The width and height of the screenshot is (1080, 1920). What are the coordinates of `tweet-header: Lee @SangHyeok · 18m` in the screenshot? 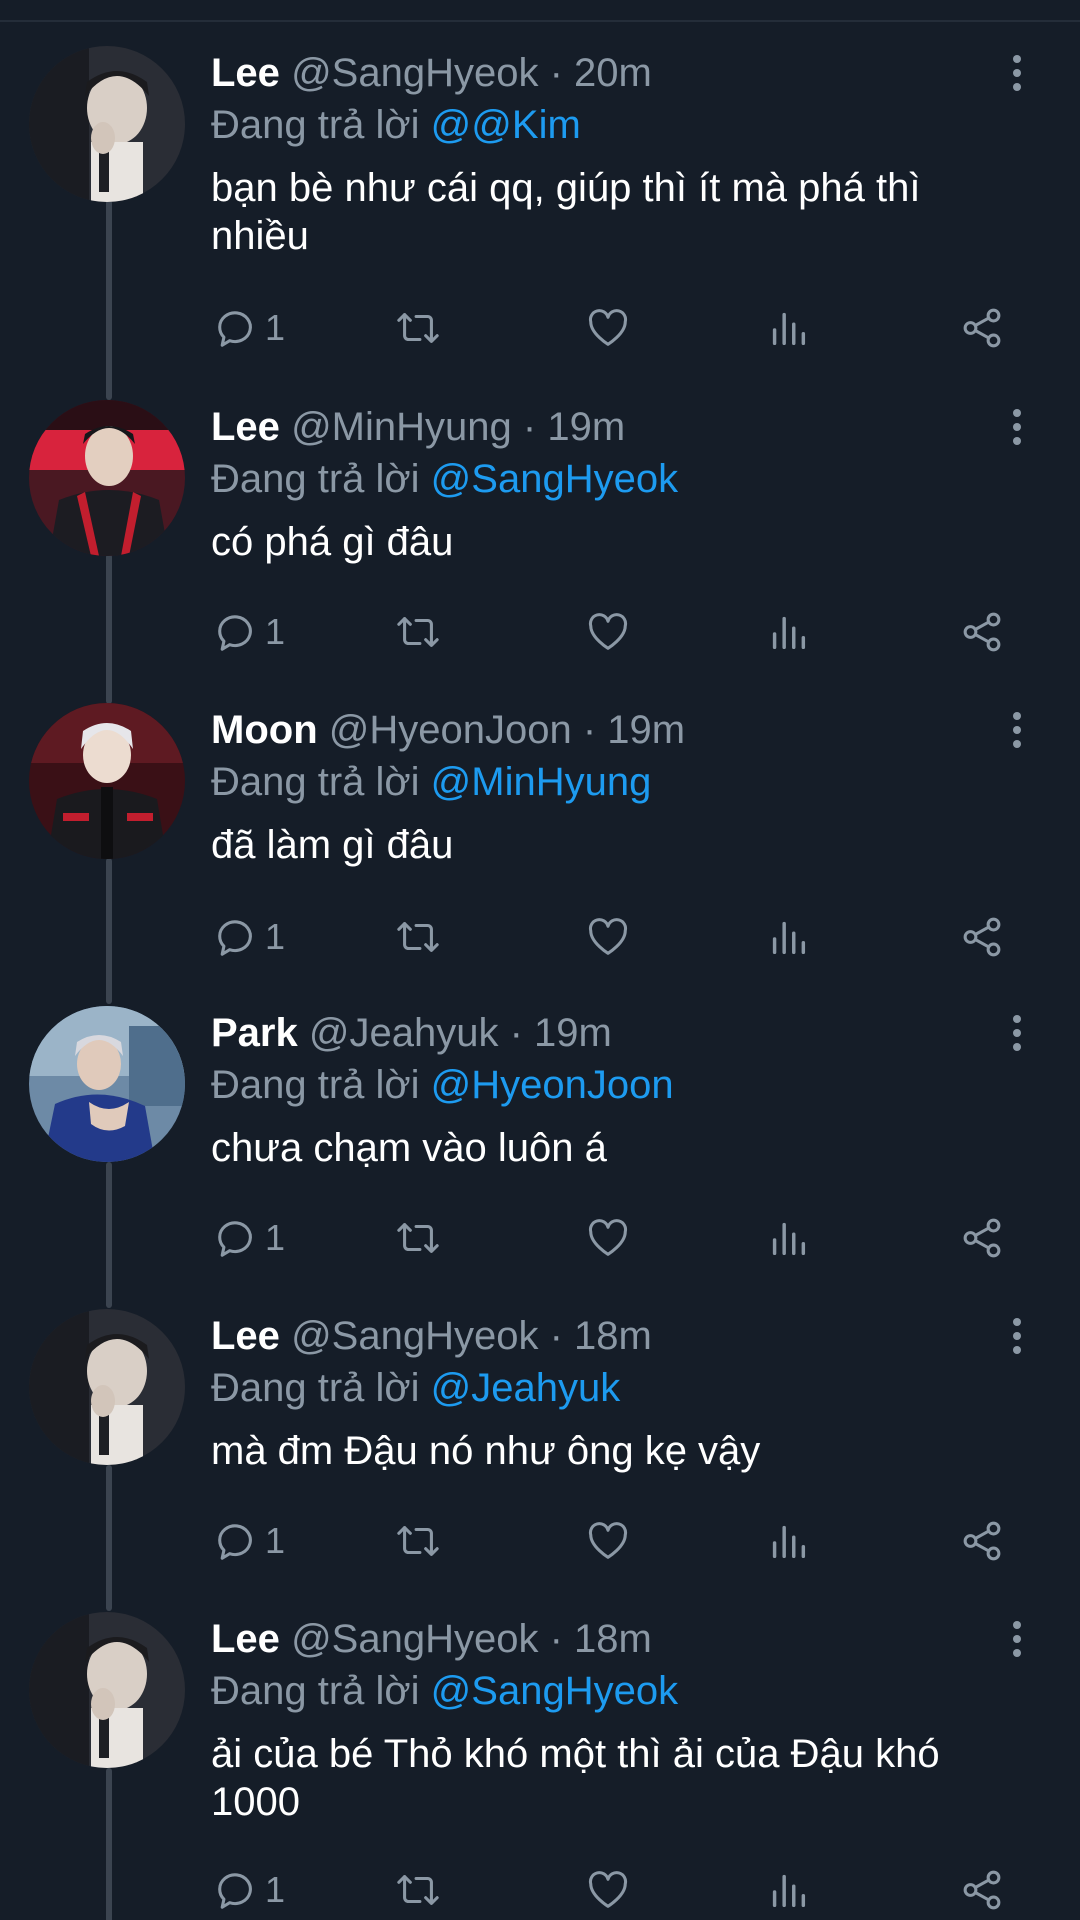 It's located at (431, 1336).